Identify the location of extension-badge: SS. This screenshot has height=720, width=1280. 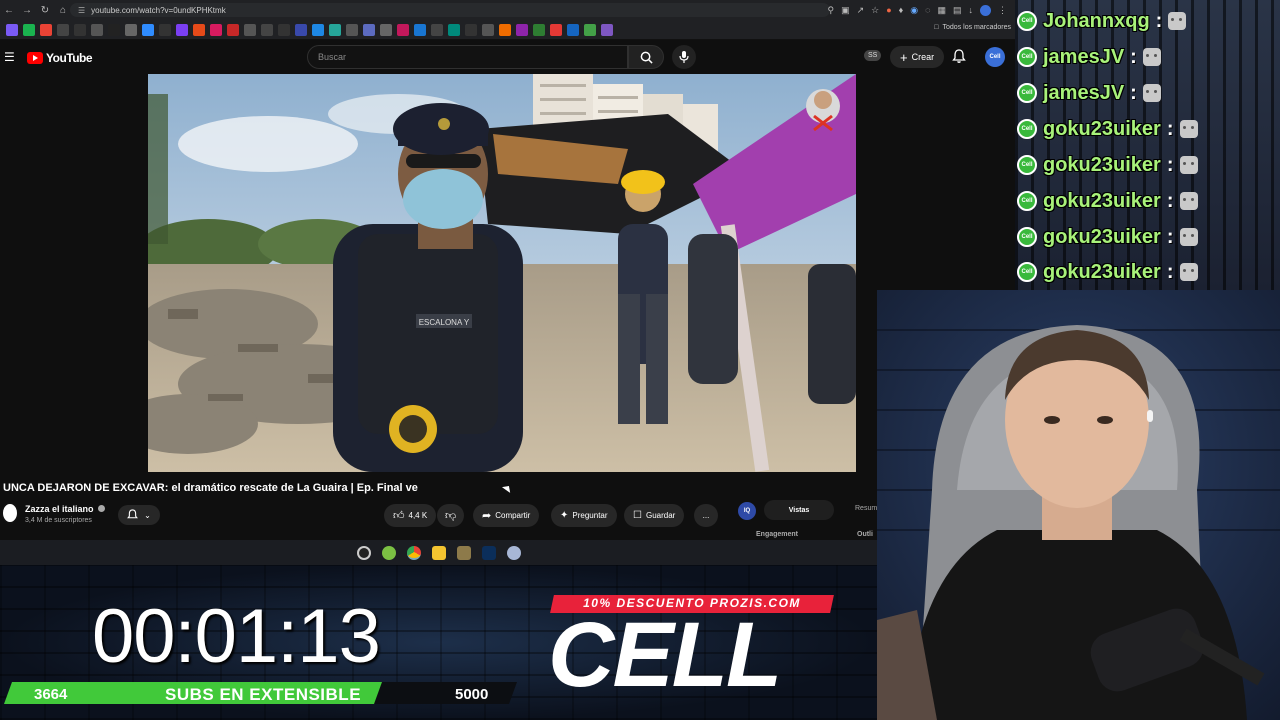
(873, 55).